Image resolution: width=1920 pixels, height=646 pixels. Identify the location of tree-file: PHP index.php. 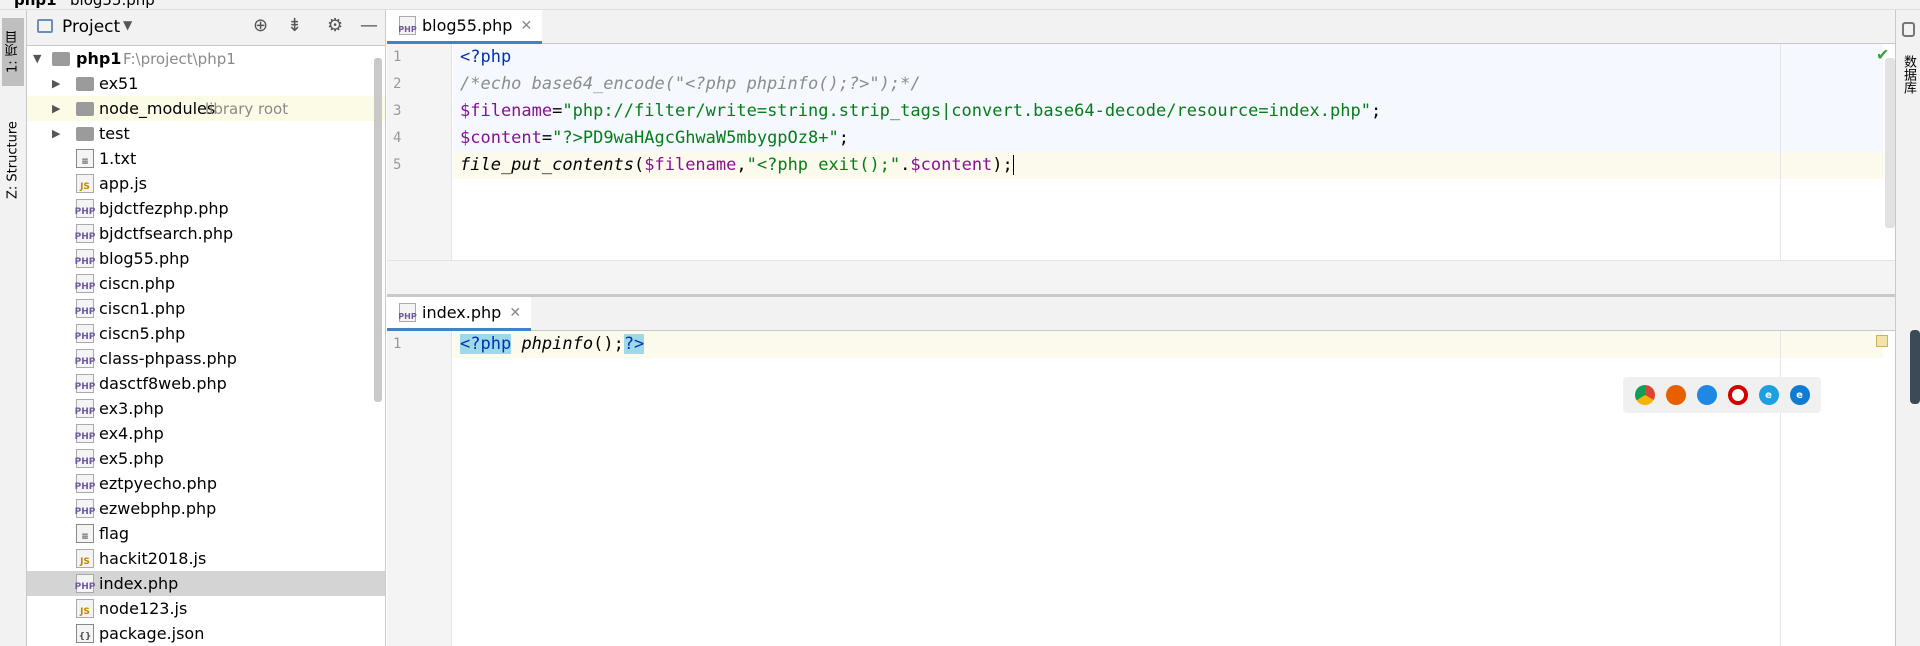
(206, 583).